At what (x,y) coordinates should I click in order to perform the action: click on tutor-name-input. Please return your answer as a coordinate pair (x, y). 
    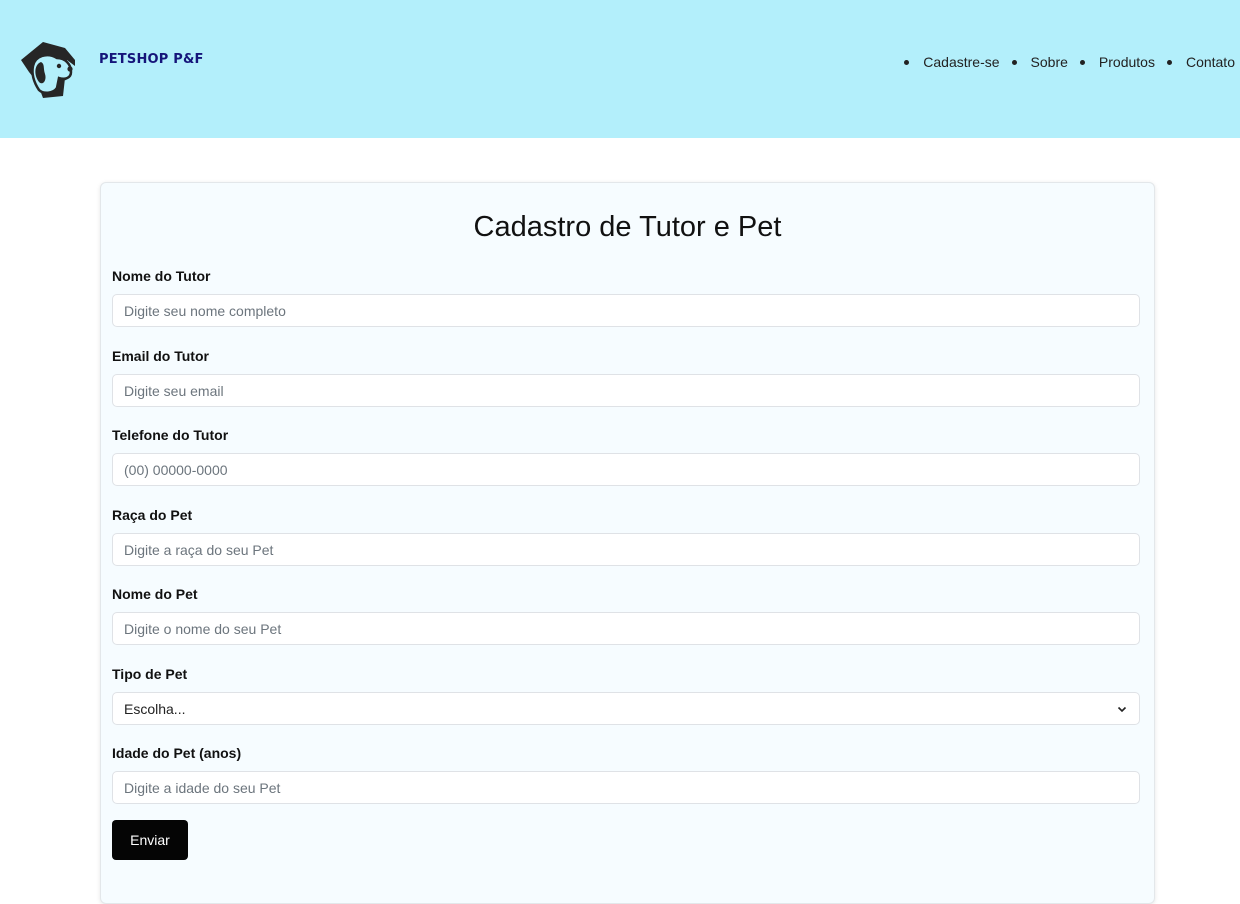
    Looking at the image, I should click on (626, 310).